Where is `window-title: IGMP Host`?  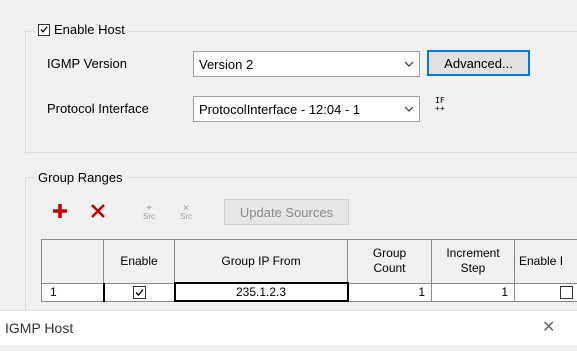
window-title: IGMP Host is located at coordinates (39, 328).